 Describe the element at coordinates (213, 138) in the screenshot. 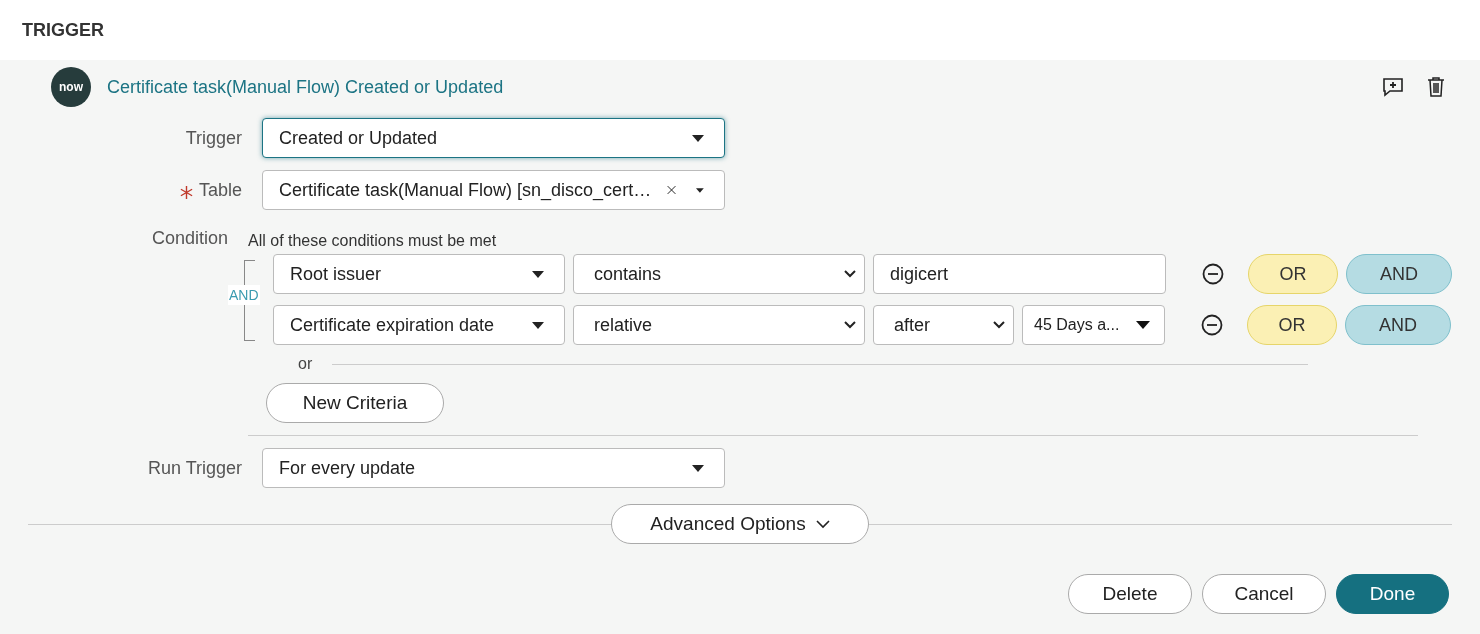

I see `field-label: Trigger` at that location.